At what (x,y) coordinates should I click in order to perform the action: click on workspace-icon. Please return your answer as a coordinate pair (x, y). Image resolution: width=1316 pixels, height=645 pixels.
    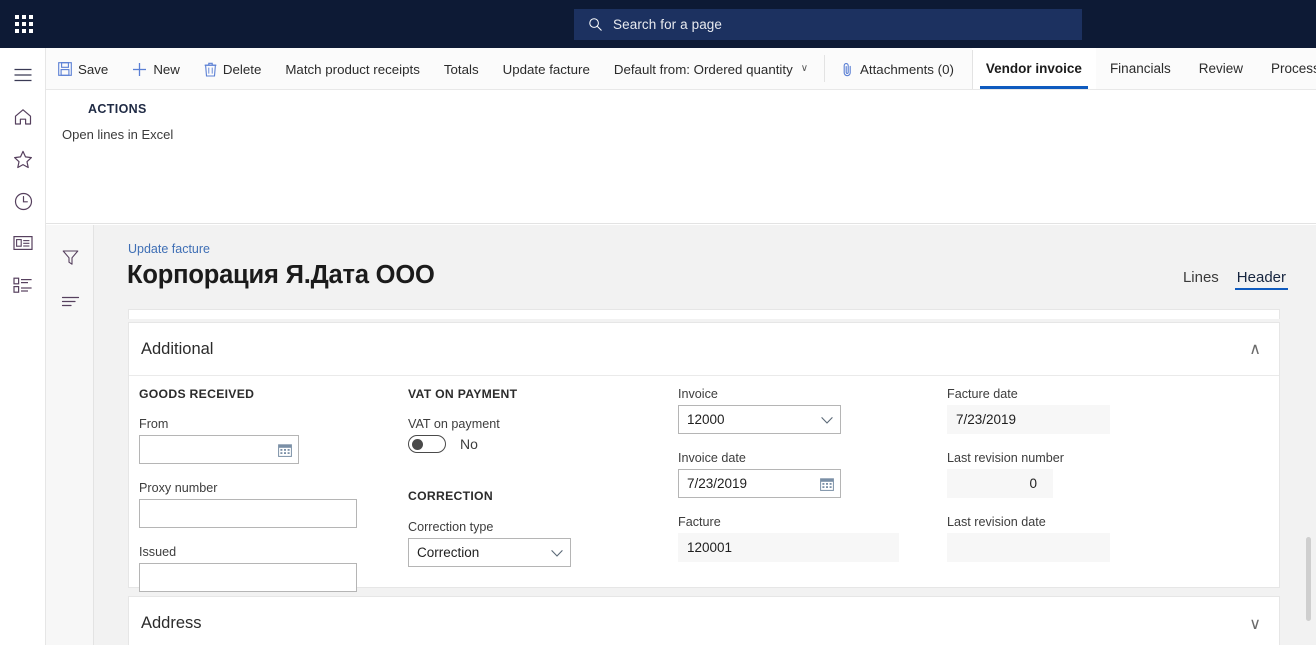
    Looking at the image, I should click on (23, 243).